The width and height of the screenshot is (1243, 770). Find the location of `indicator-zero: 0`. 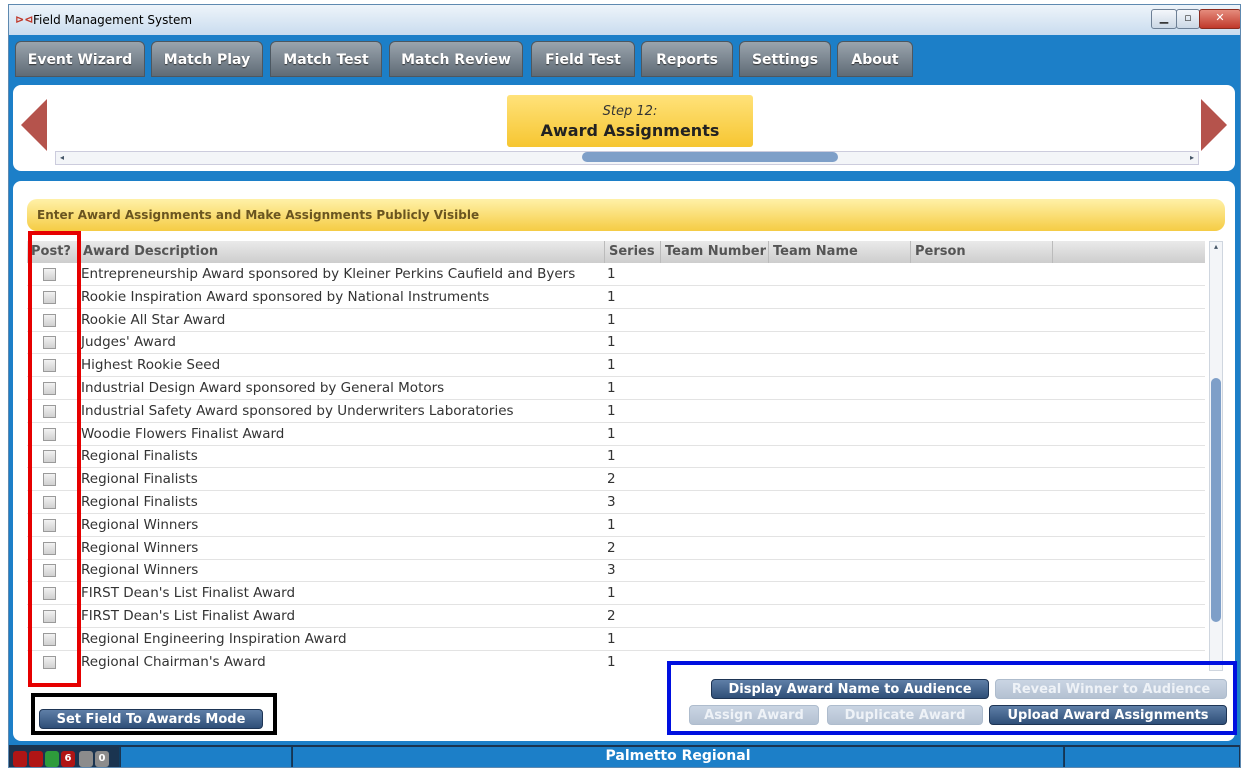

indicator-zero: 0 is located at coordinates (102, 759).